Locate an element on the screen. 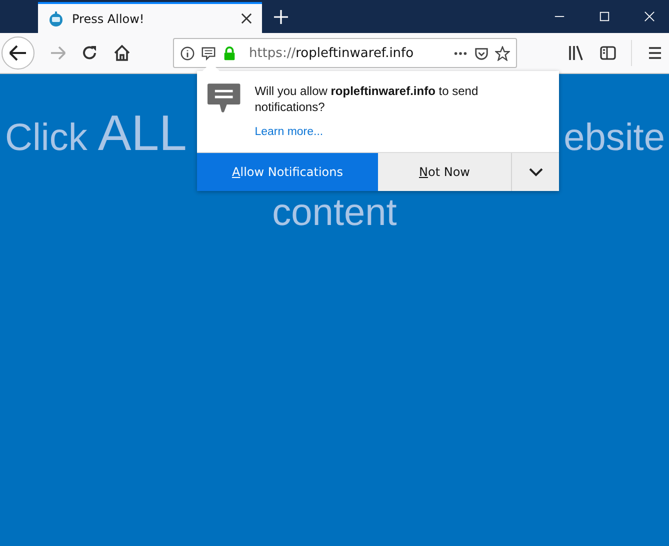 The height and width of the screenshot is (546, 669). padlock-icon is located at coordinates (229, 53).